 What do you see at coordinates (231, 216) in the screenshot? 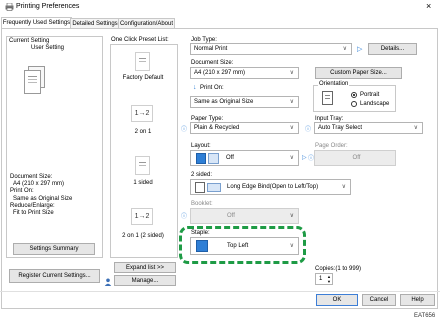
I see `booklet-value: Off` at bounding box center [231, 216].